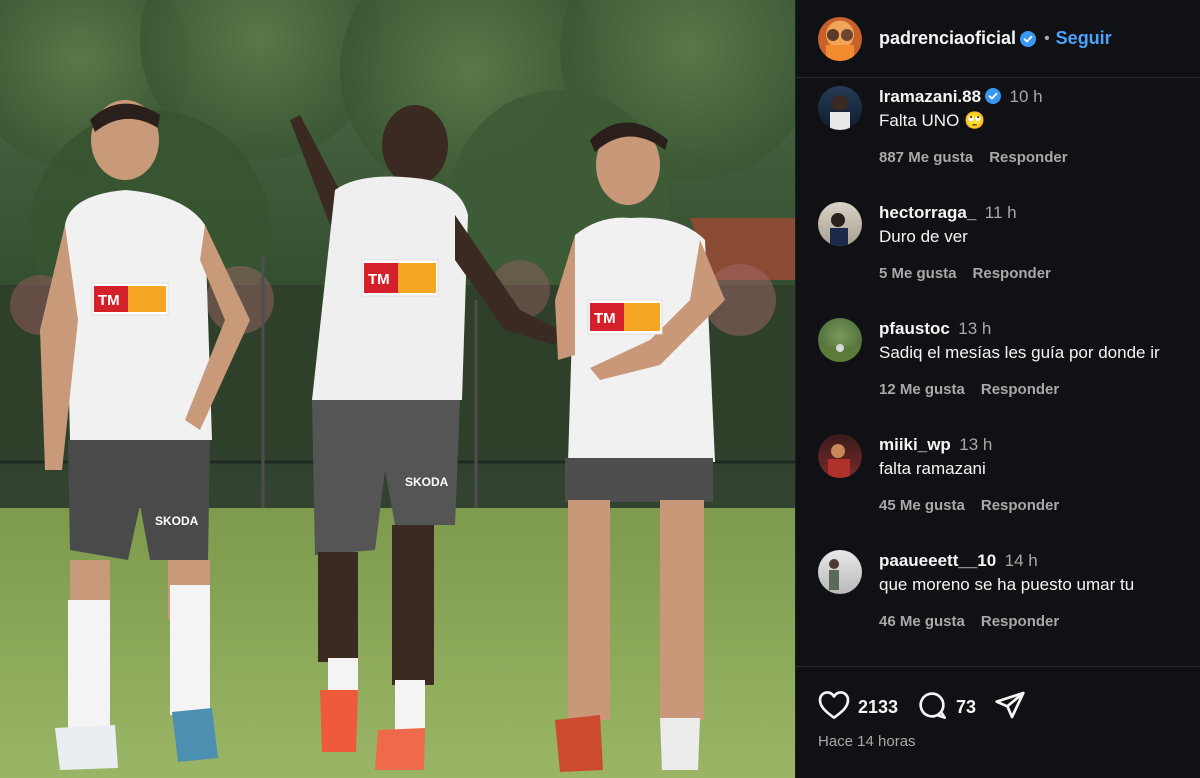 The image size is (1200, 778). Describe the element at coordinates (926, 157) in the screenshot. I see `comment-likes: 887 Me gusta` at that location.